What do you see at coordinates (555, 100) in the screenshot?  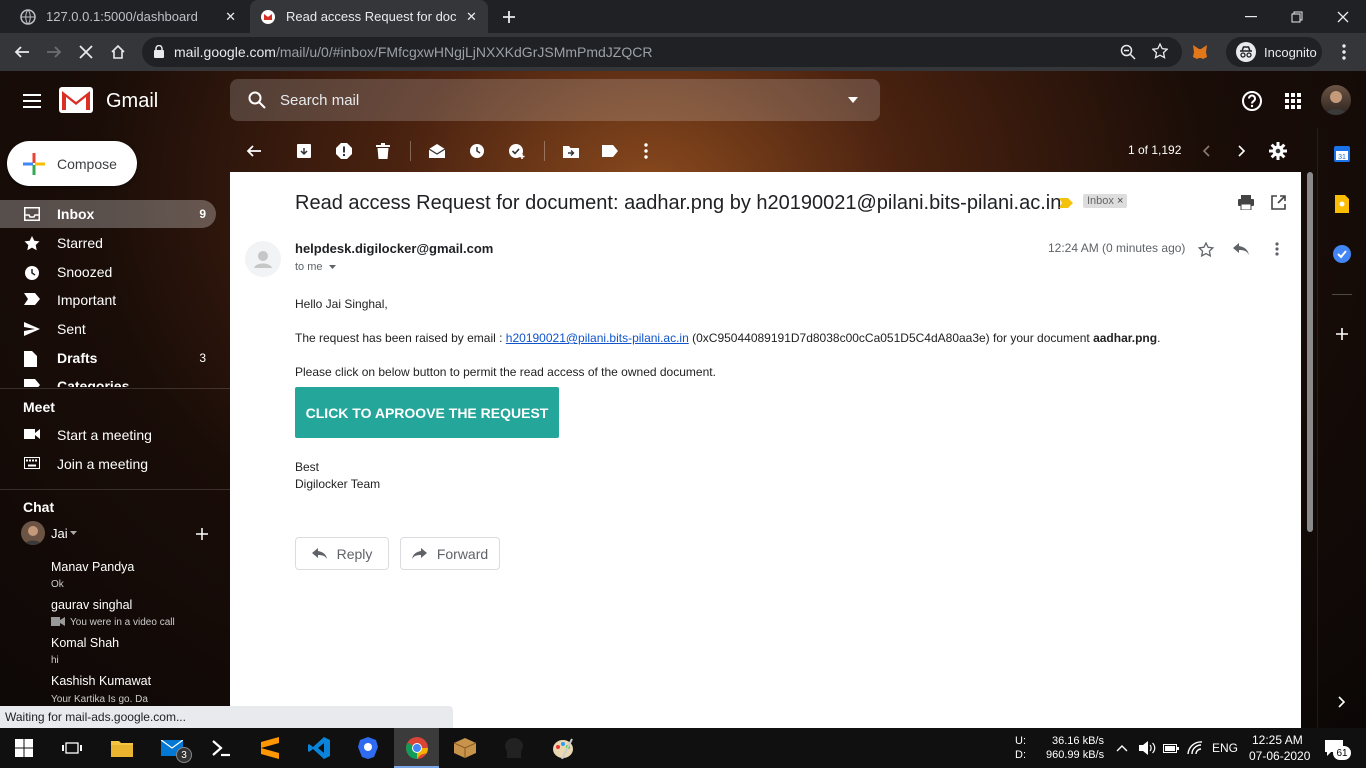 I see `search-input: Search mail` at bounding box center [555, 100].